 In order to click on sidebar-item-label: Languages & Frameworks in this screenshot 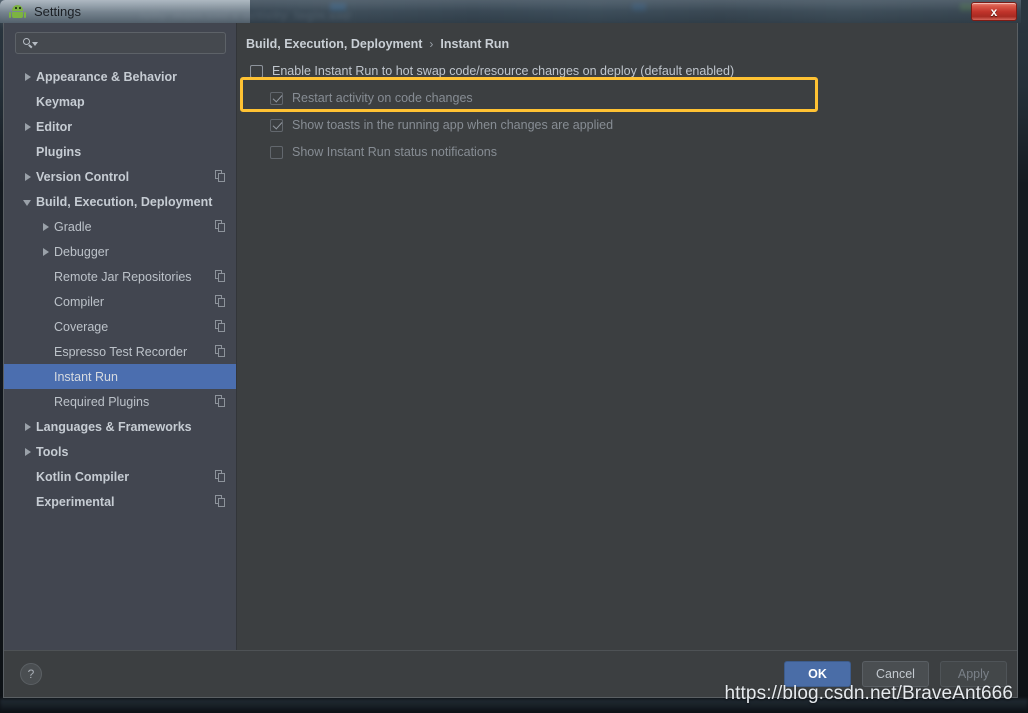, I will do `click(114, 426)`.